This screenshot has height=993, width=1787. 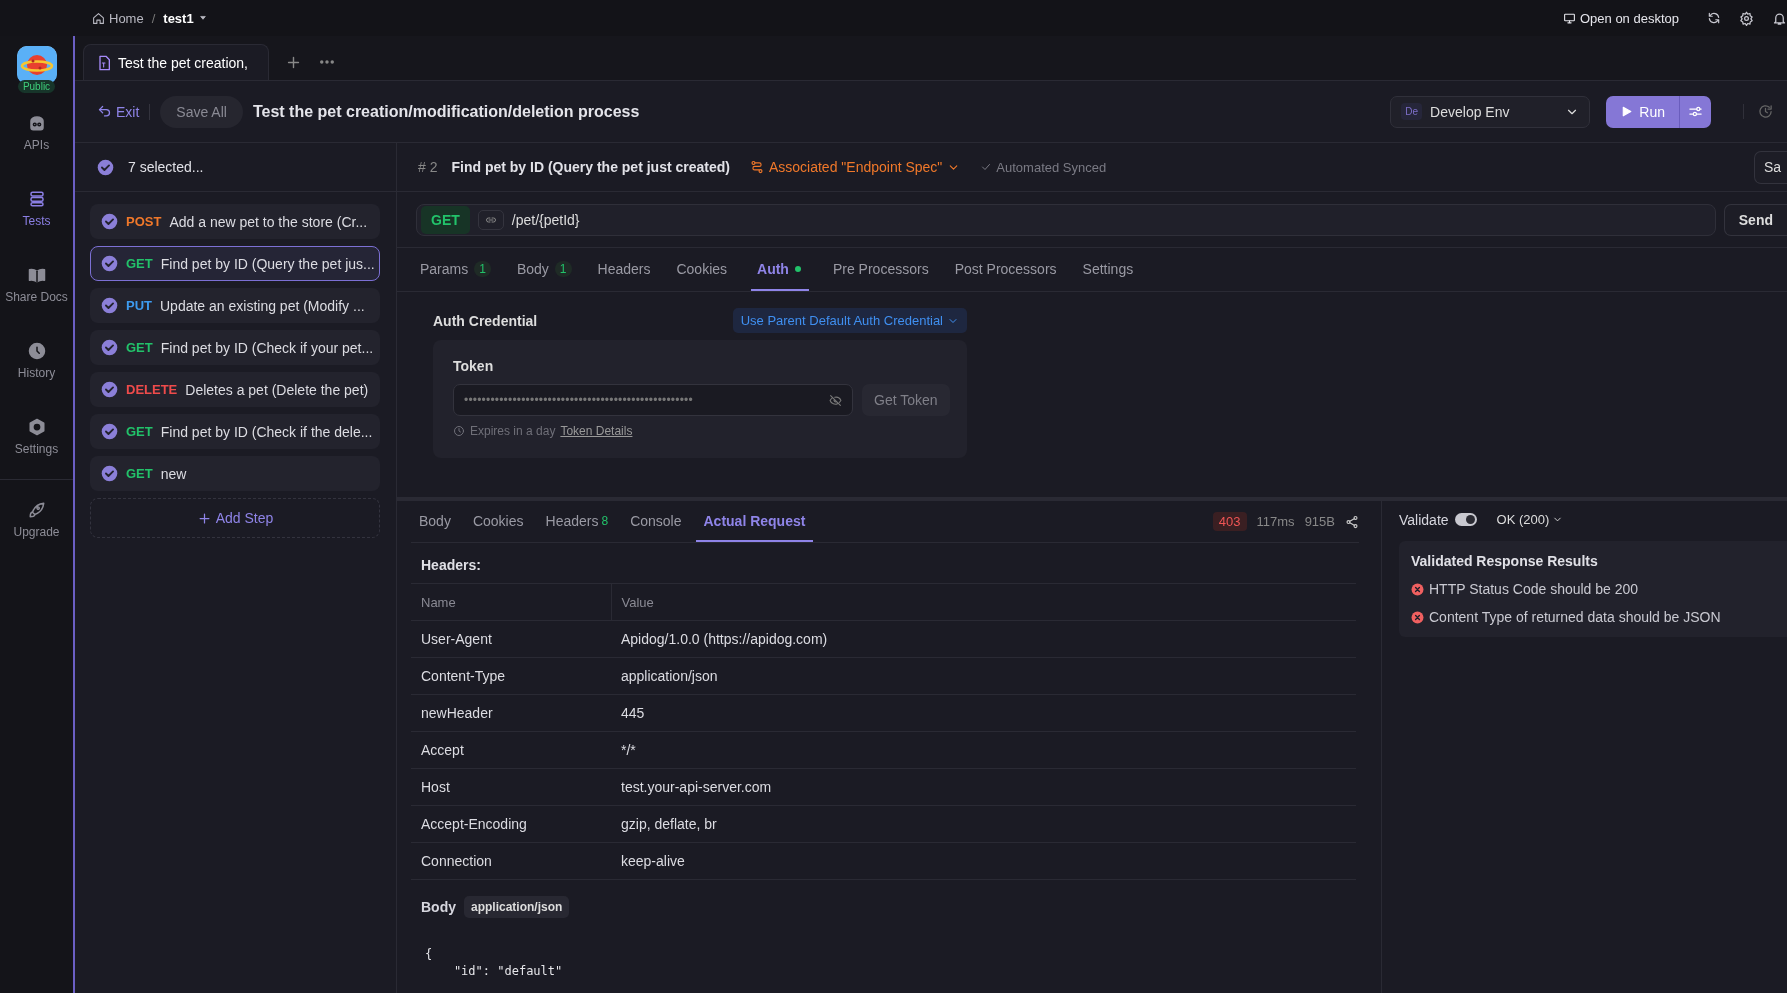 What do you see at coordinates (849, 320) in the screenshot?
I see `auth-mode-dropdown: Use Parent Default Auth Credential` at bounding box center [849, 320].